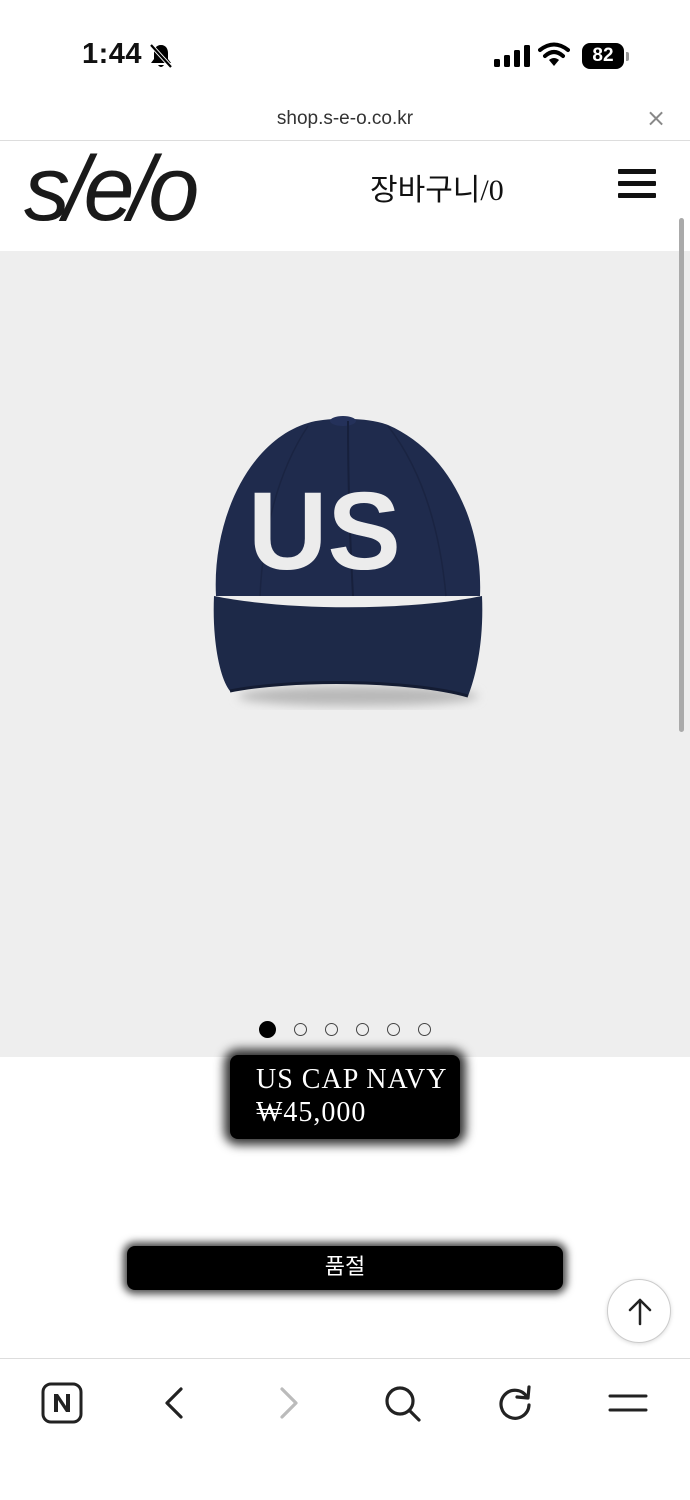 The image size is (690, 1500). Describe the element at coordinates (515, 1403) in the screenshot. I see `refresh-icon` at that location.